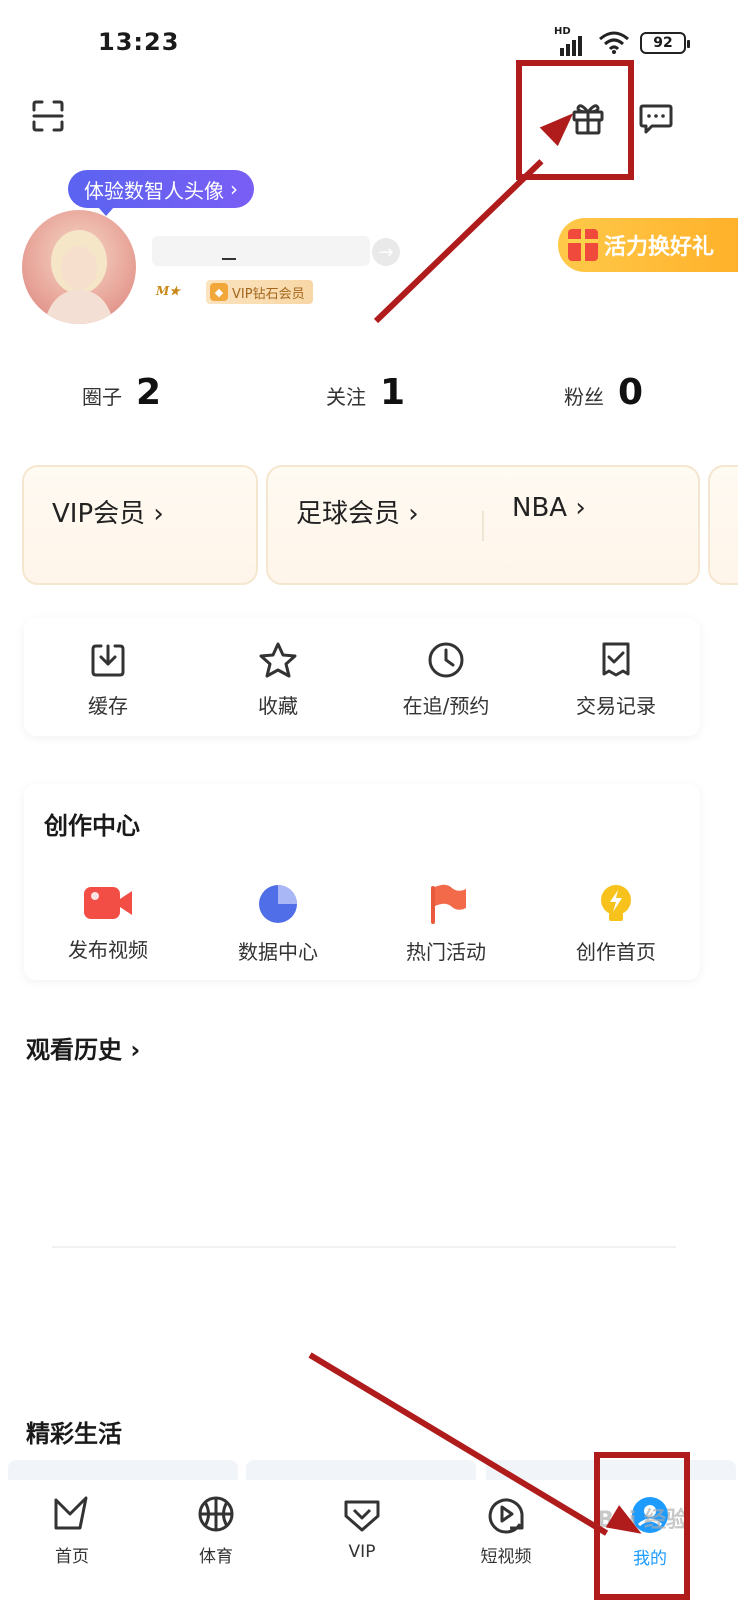 Image resolution: width=738 pixels, height=1600 pixels. I want to click on vip-badge: ◆ VIP钻石会员, so click(259, 292).